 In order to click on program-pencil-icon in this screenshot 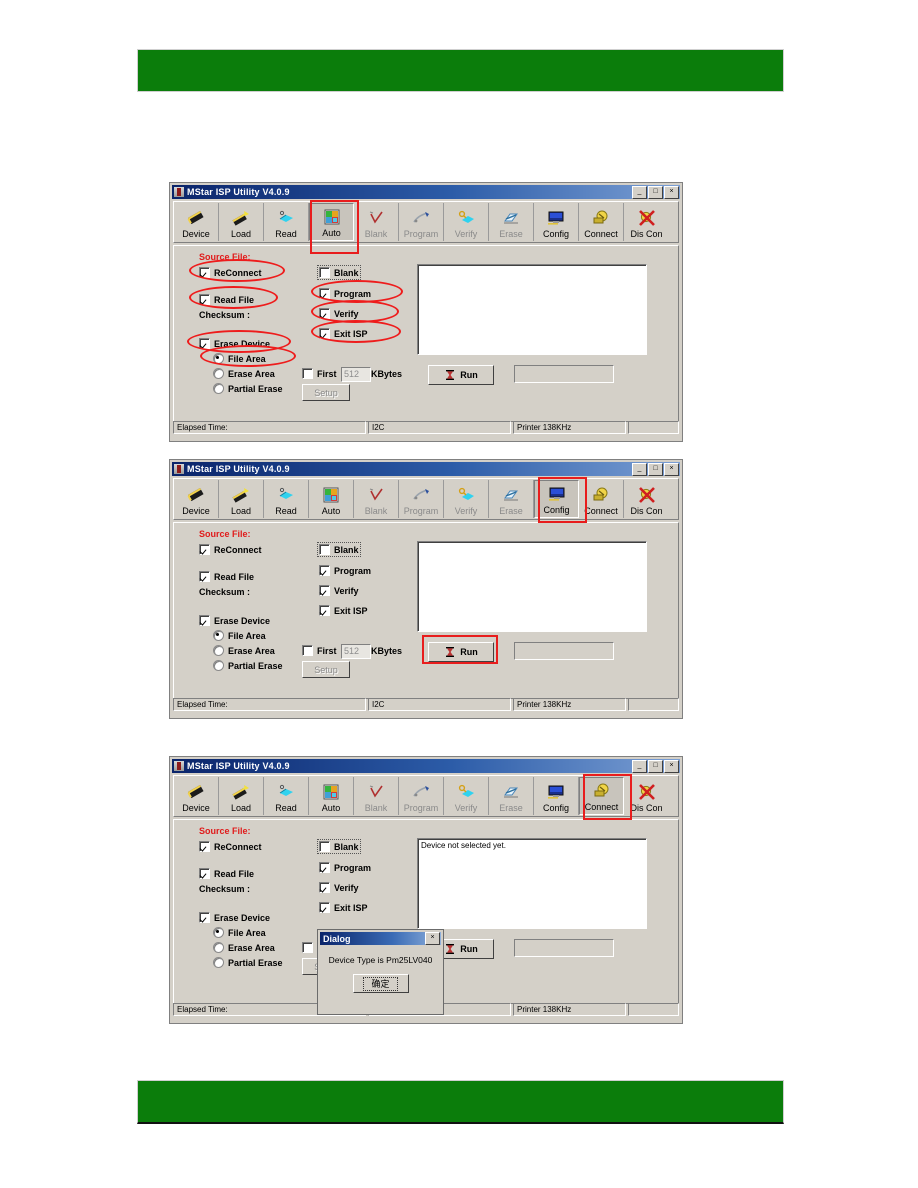, I will do `click(421, 494)`.